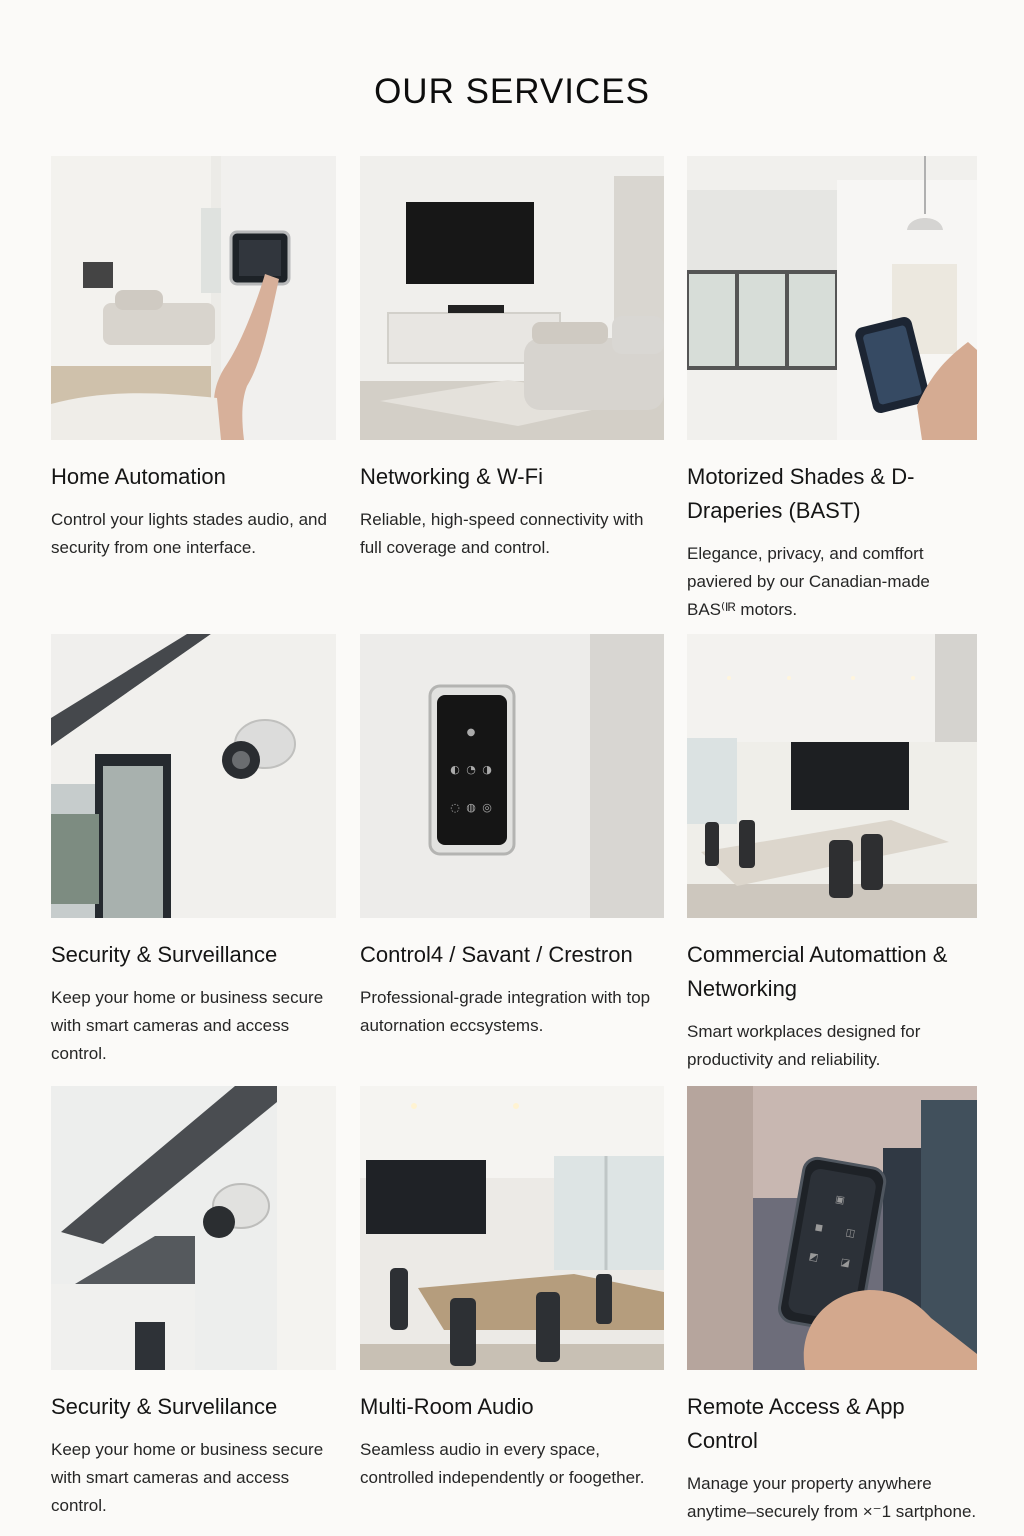 The image size is (1024, 1536). What do you see at coordinates (512, 1228) in the screenshot?
I see `multi-room-audio-image` at bounding box center [512, 1228].